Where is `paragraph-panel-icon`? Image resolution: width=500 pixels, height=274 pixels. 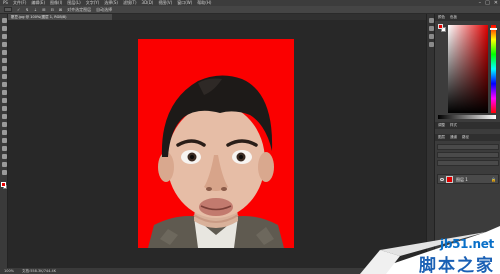
paragraph-panel-icon is located at coordinates (431, 44).